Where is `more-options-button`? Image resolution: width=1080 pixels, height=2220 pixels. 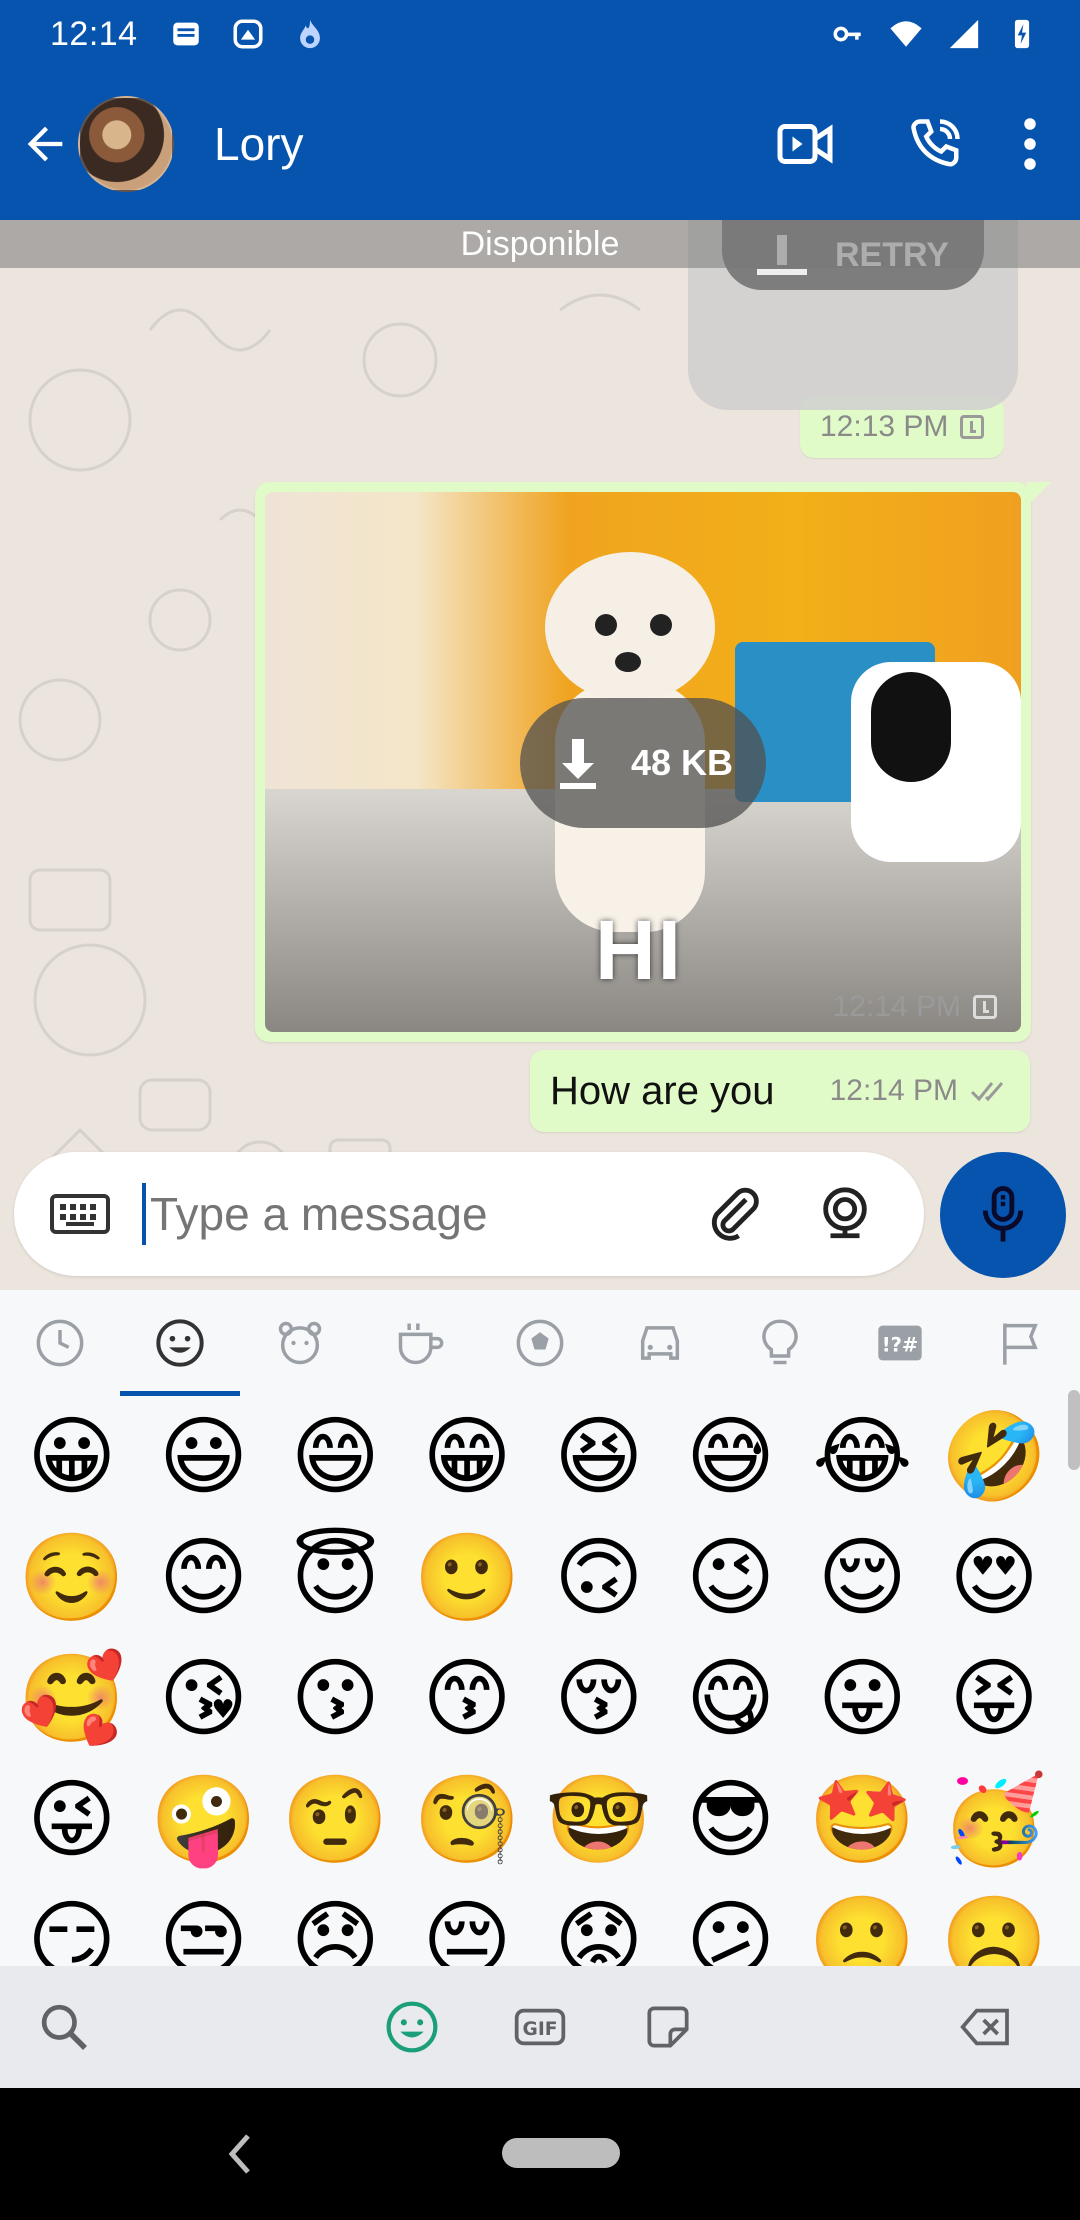 more-options-button is located at coordinates (1030, 144).